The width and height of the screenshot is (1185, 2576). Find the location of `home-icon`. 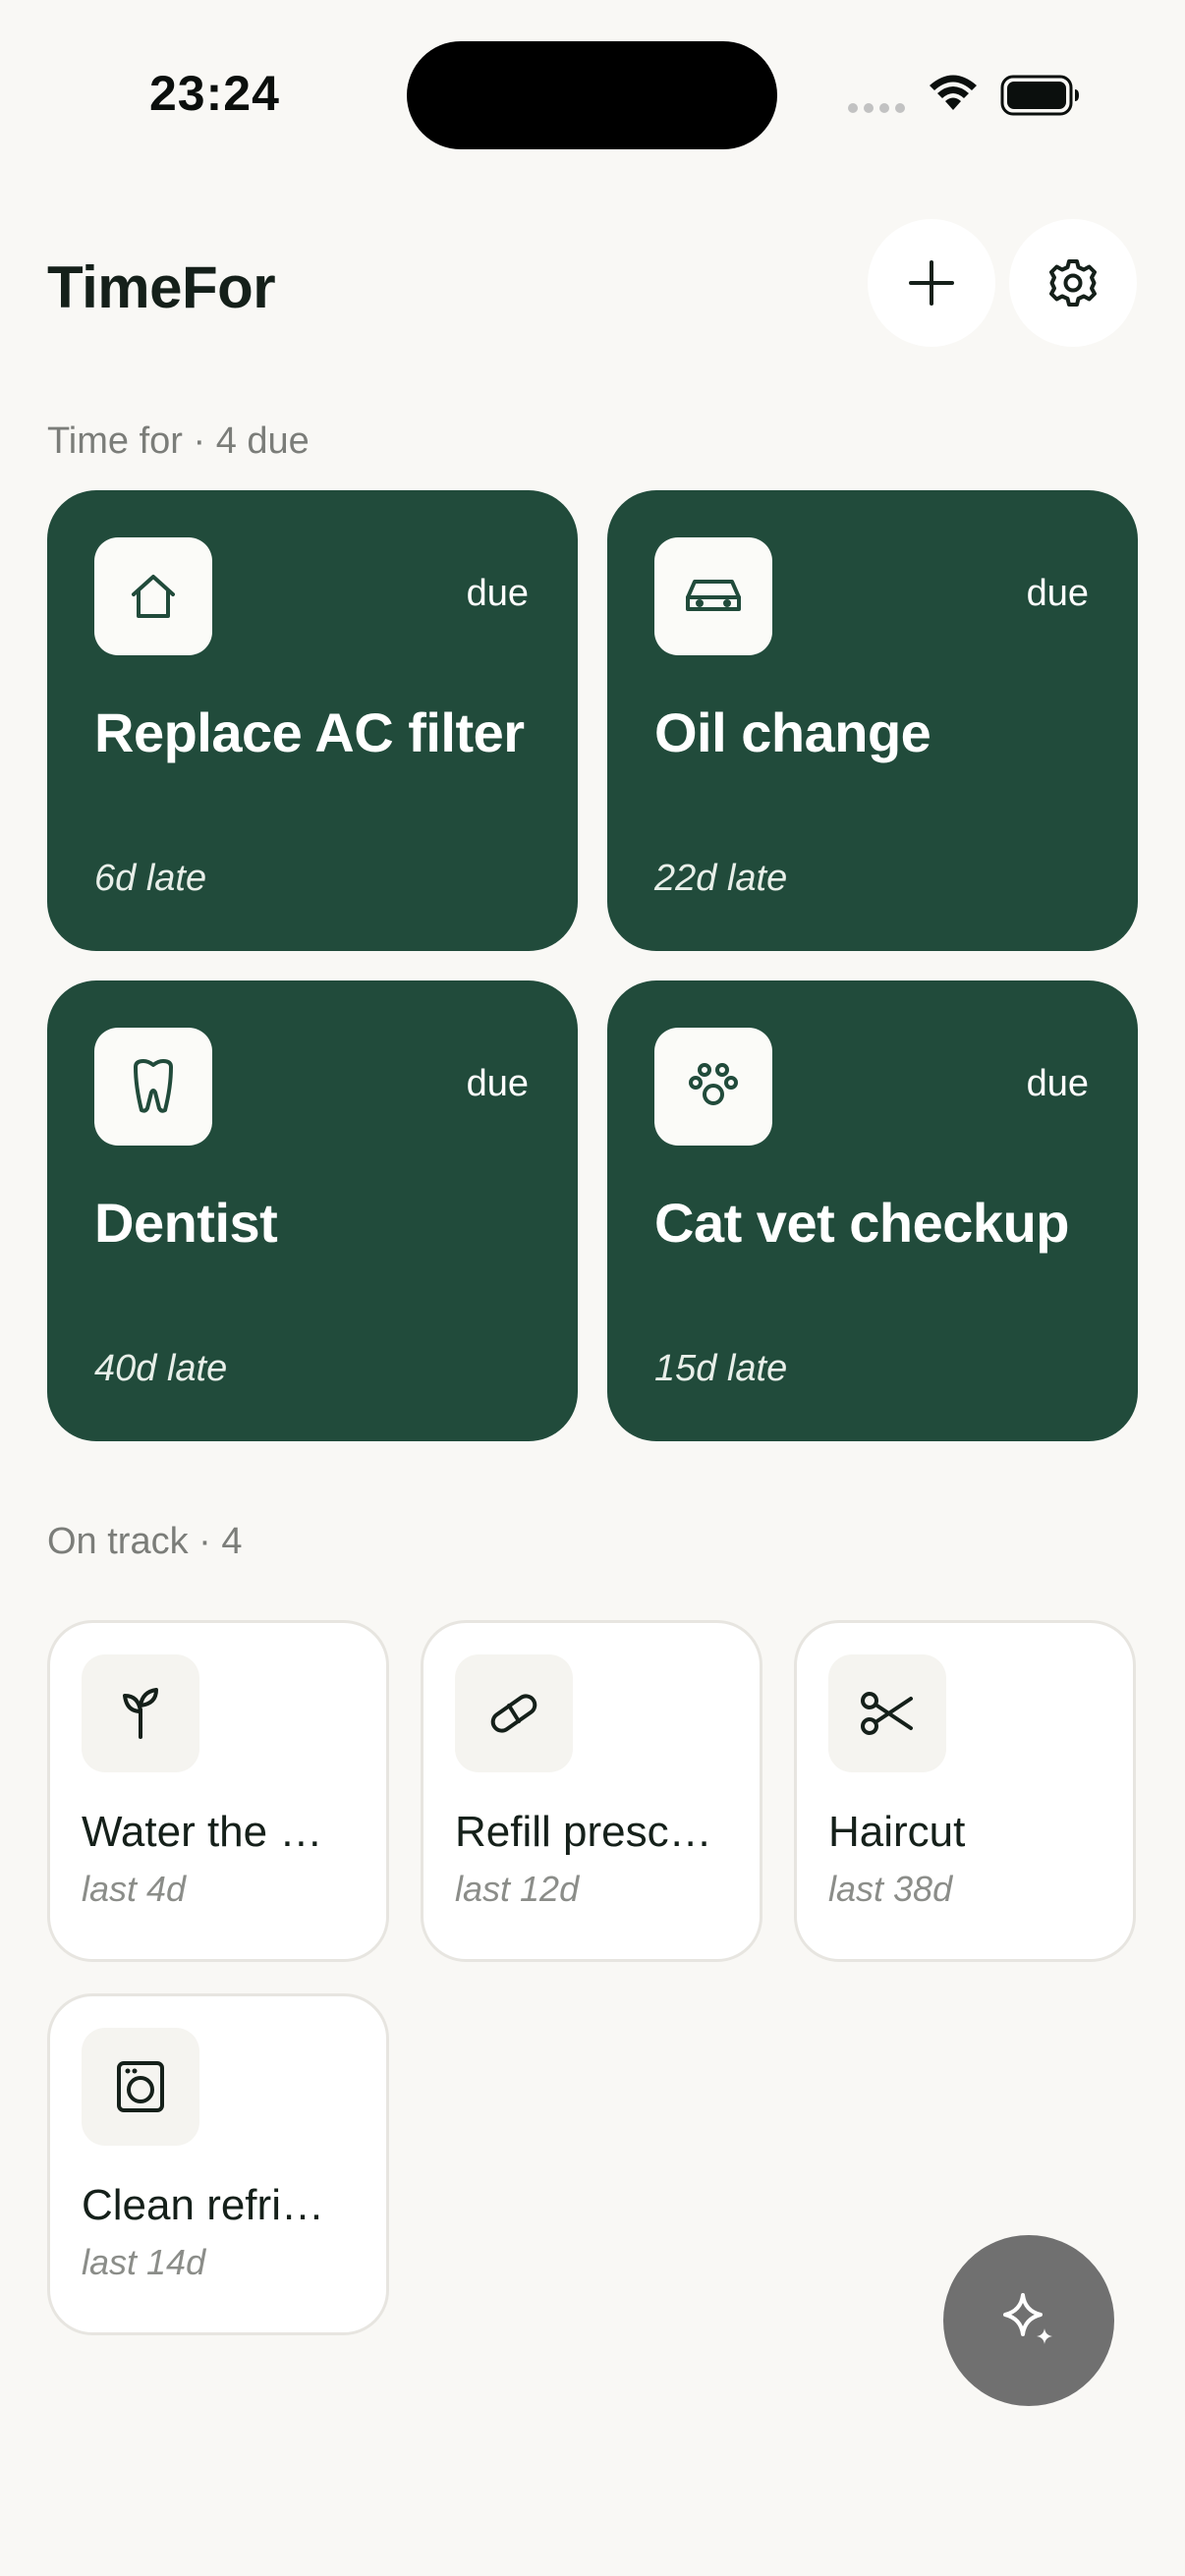

home-icon is located at coordinates (153, 596).